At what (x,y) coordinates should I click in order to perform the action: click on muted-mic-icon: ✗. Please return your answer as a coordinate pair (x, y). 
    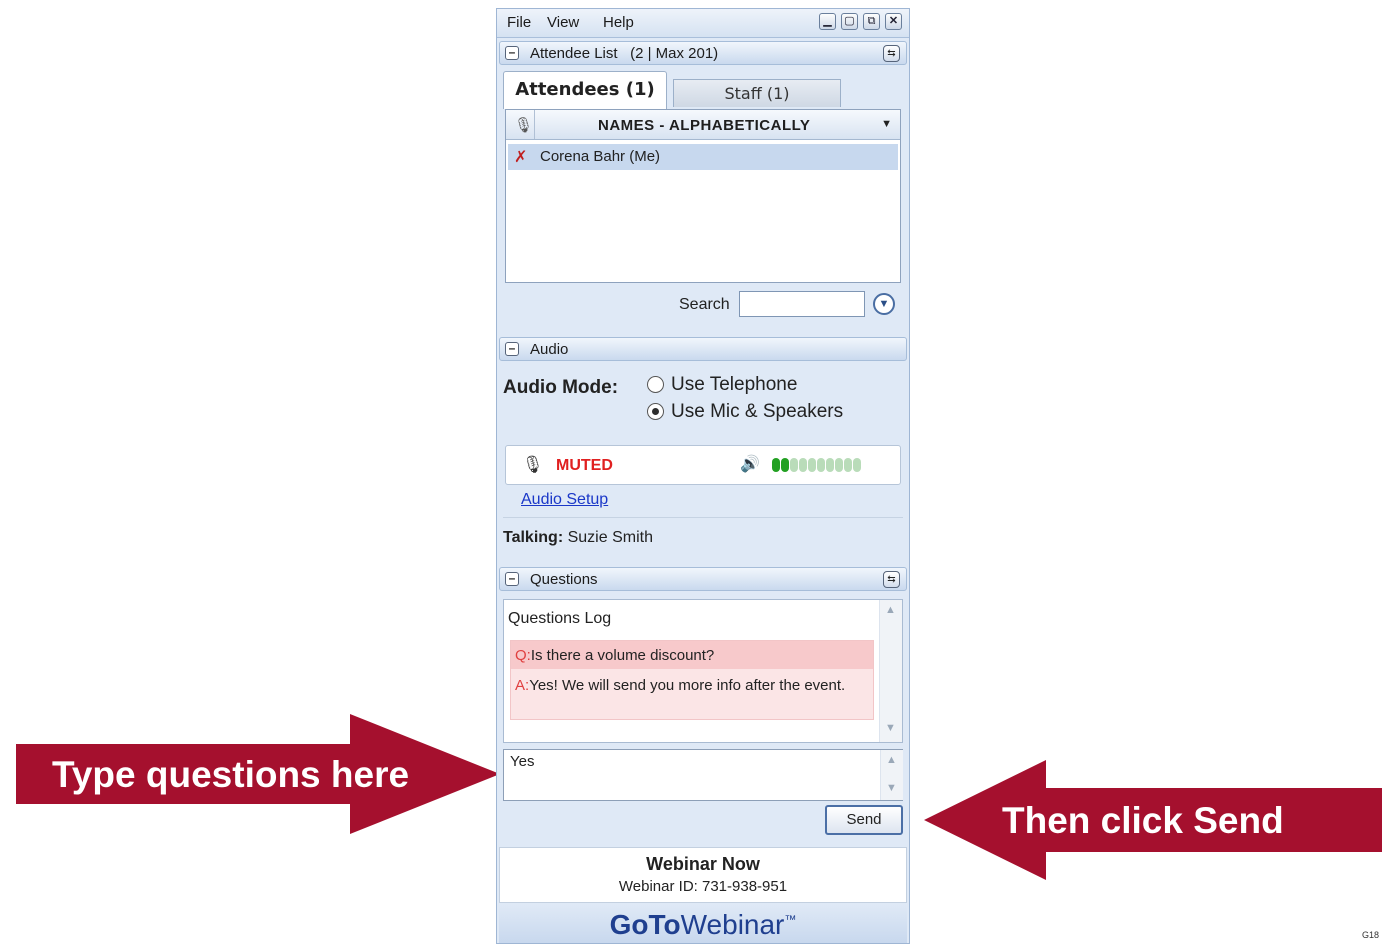
    Looking at the image, I should click on (521, 157).